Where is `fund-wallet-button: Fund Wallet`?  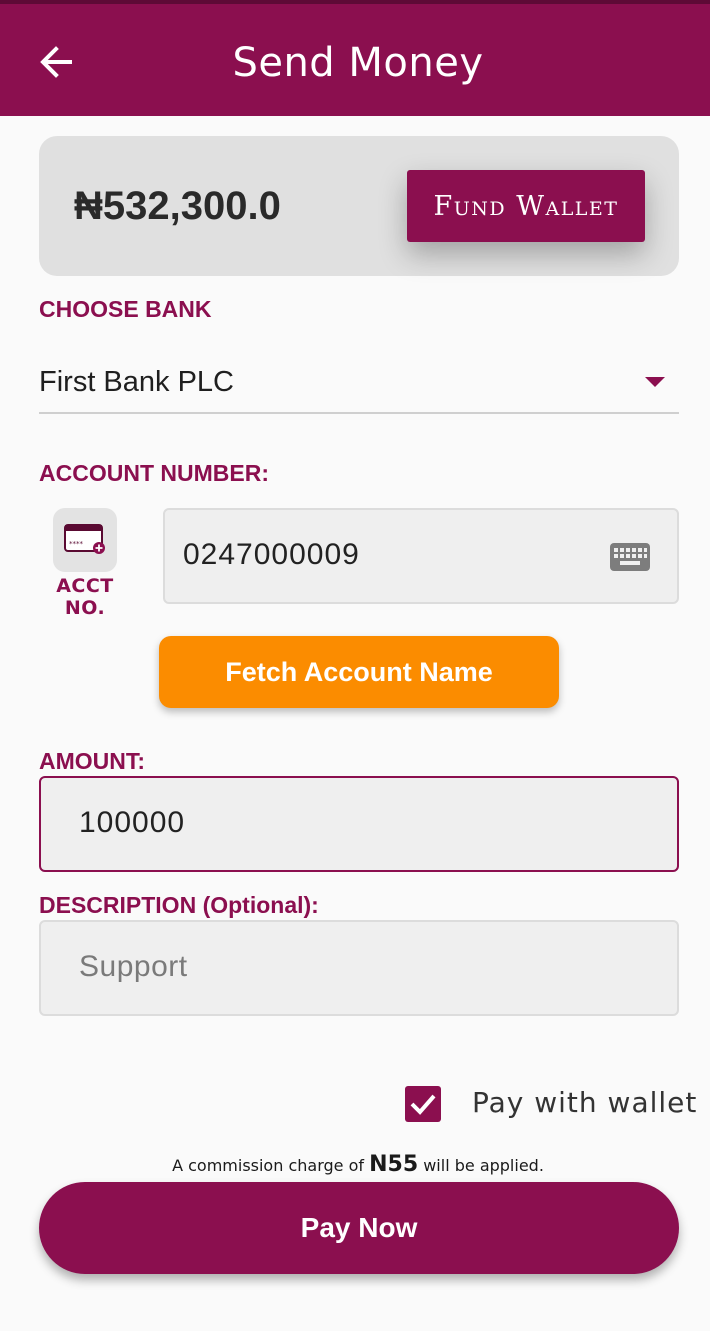 fund-wallet-button: Fund Wallet is located at coordinates (526, 206).